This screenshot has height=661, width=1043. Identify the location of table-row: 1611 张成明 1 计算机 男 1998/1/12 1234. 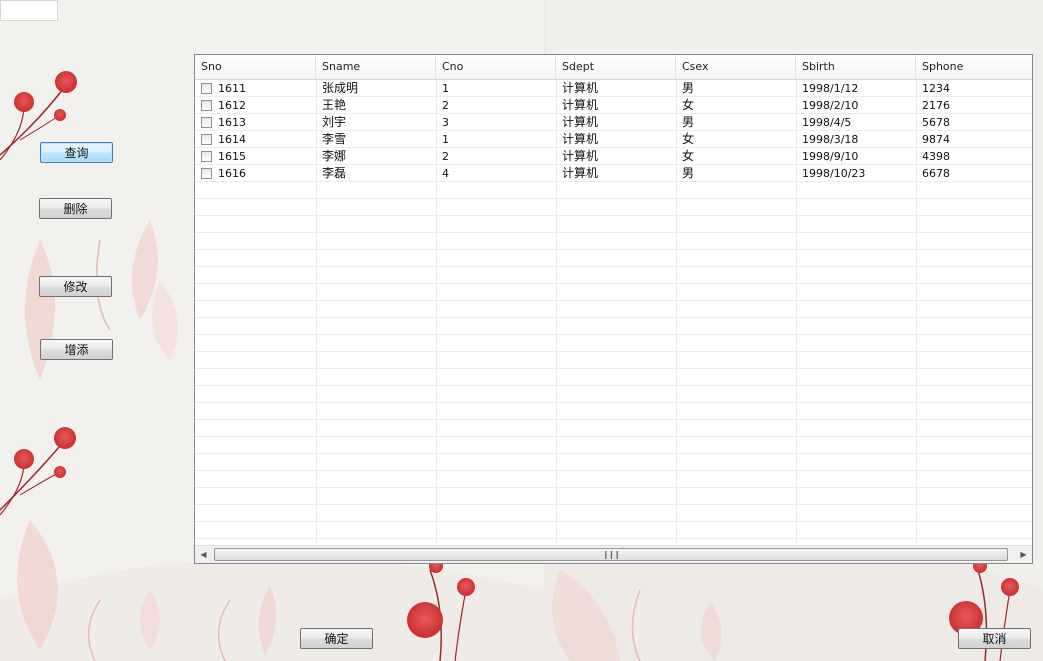
(613, 88).